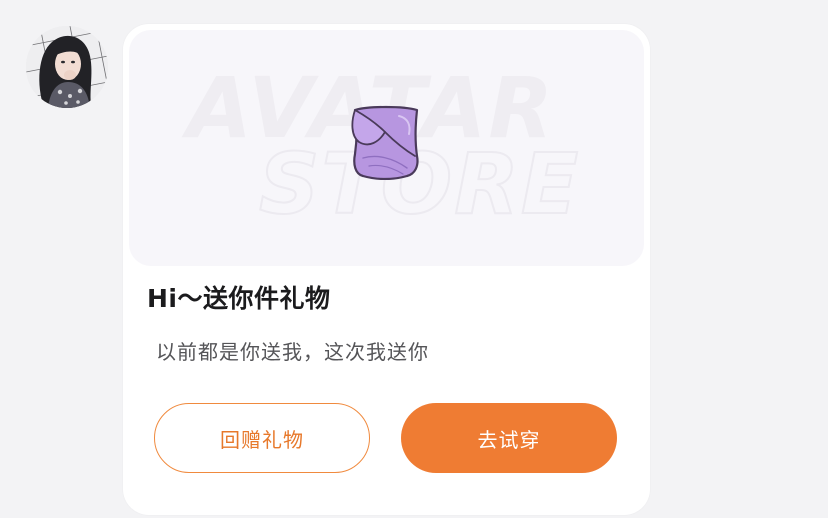  Describe the element at coordinates (262, 438) in the screenshot. I see `return-gift-button: 回赠礼物` at that location.